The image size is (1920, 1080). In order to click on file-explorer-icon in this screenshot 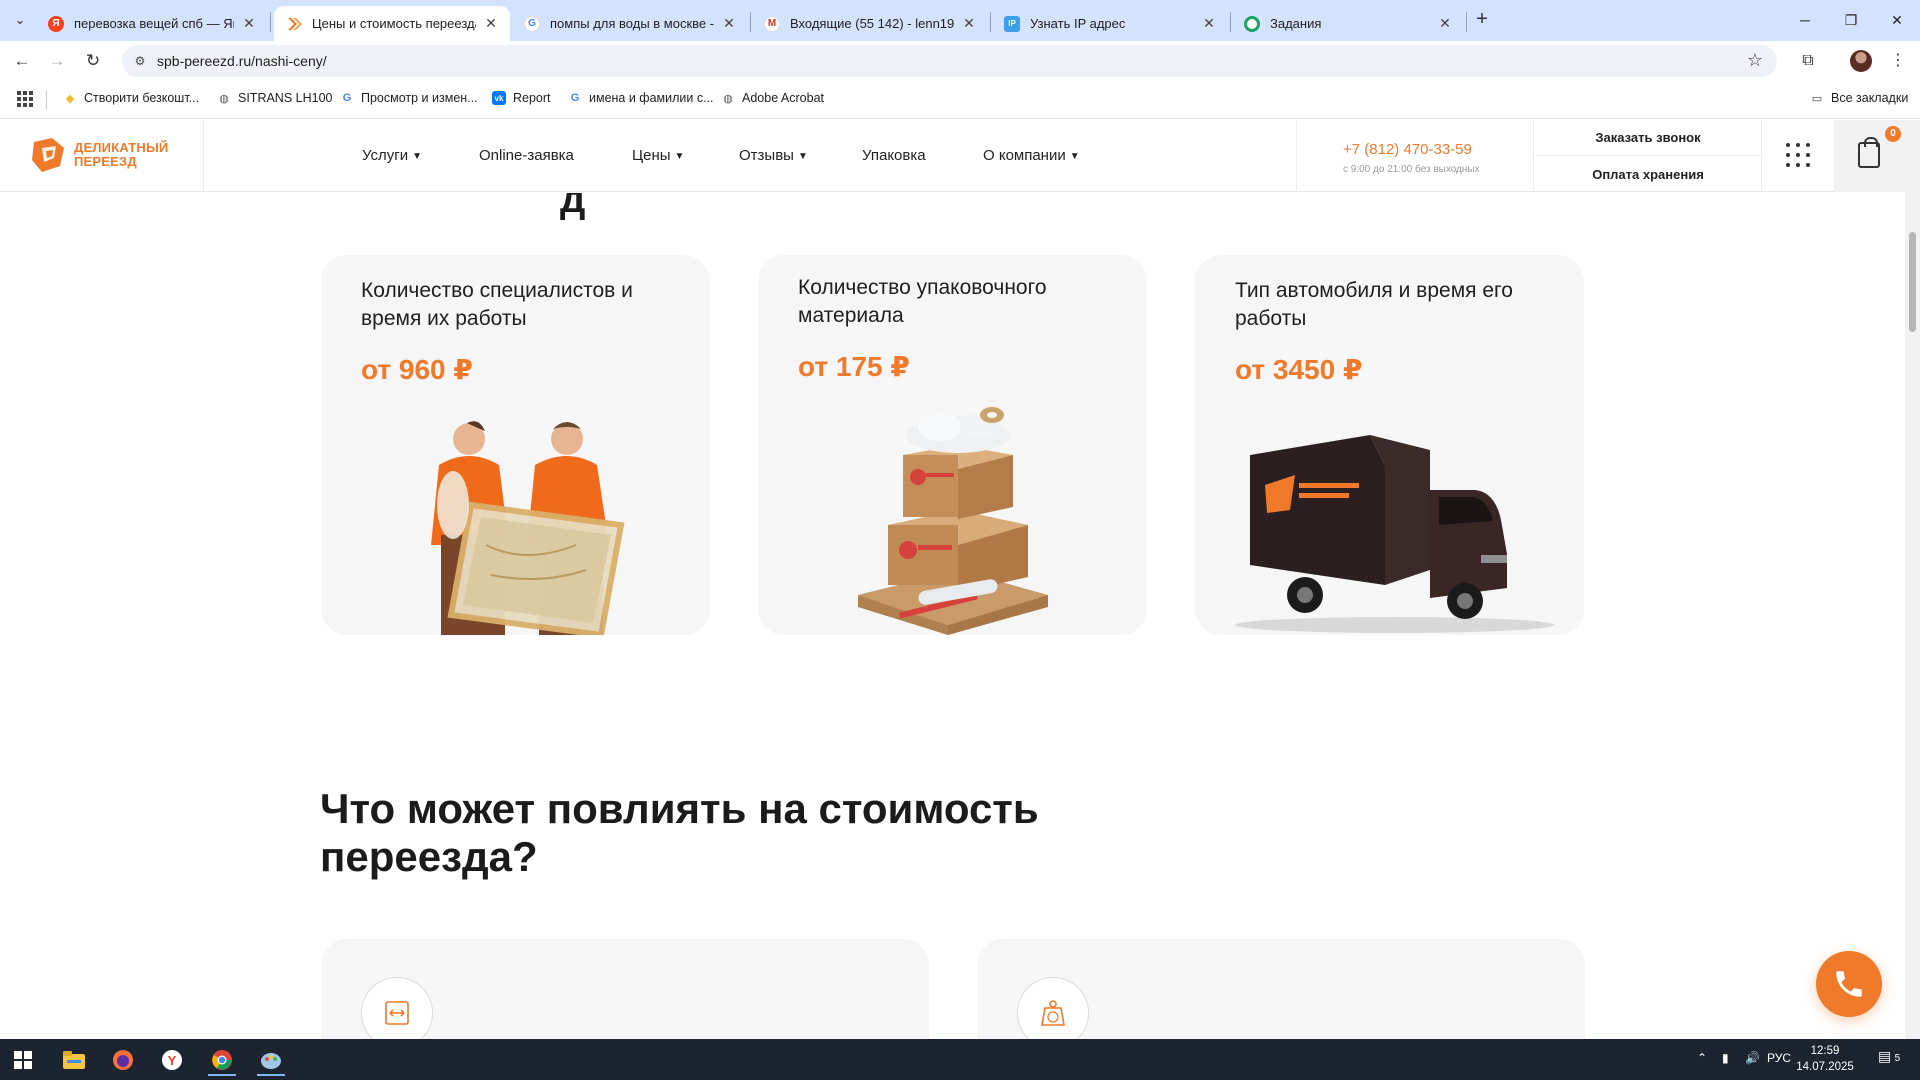, I will do `click(74, 1059)`.